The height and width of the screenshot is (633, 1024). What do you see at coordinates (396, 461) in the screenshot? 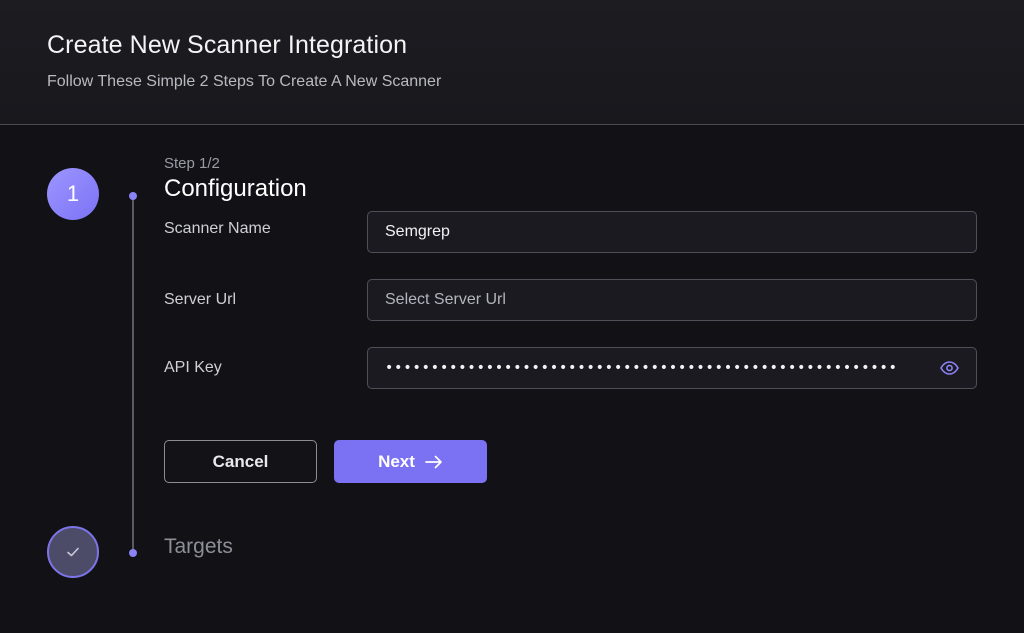
I see `next-button-label: Next` at bounding box center [396, 461].